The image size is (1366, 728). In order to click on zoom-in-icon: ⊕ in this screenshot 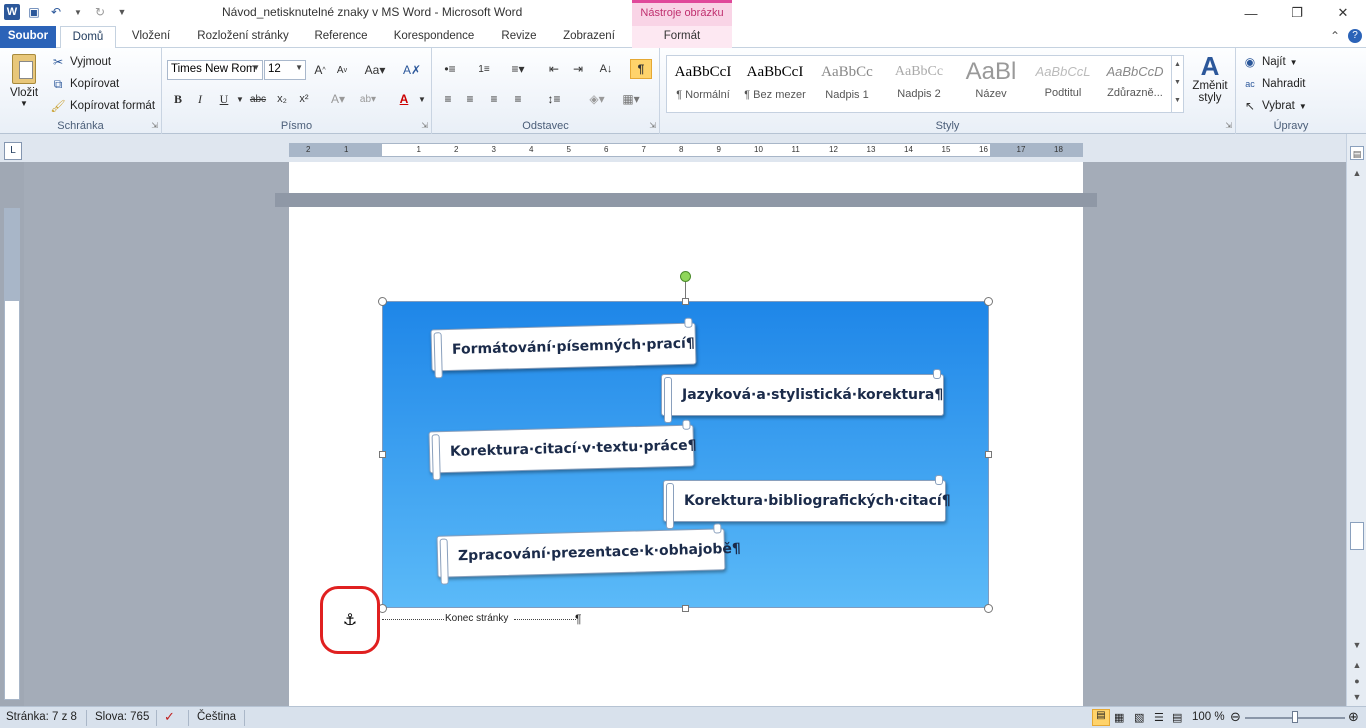, I will do `click(1353, 717)`.